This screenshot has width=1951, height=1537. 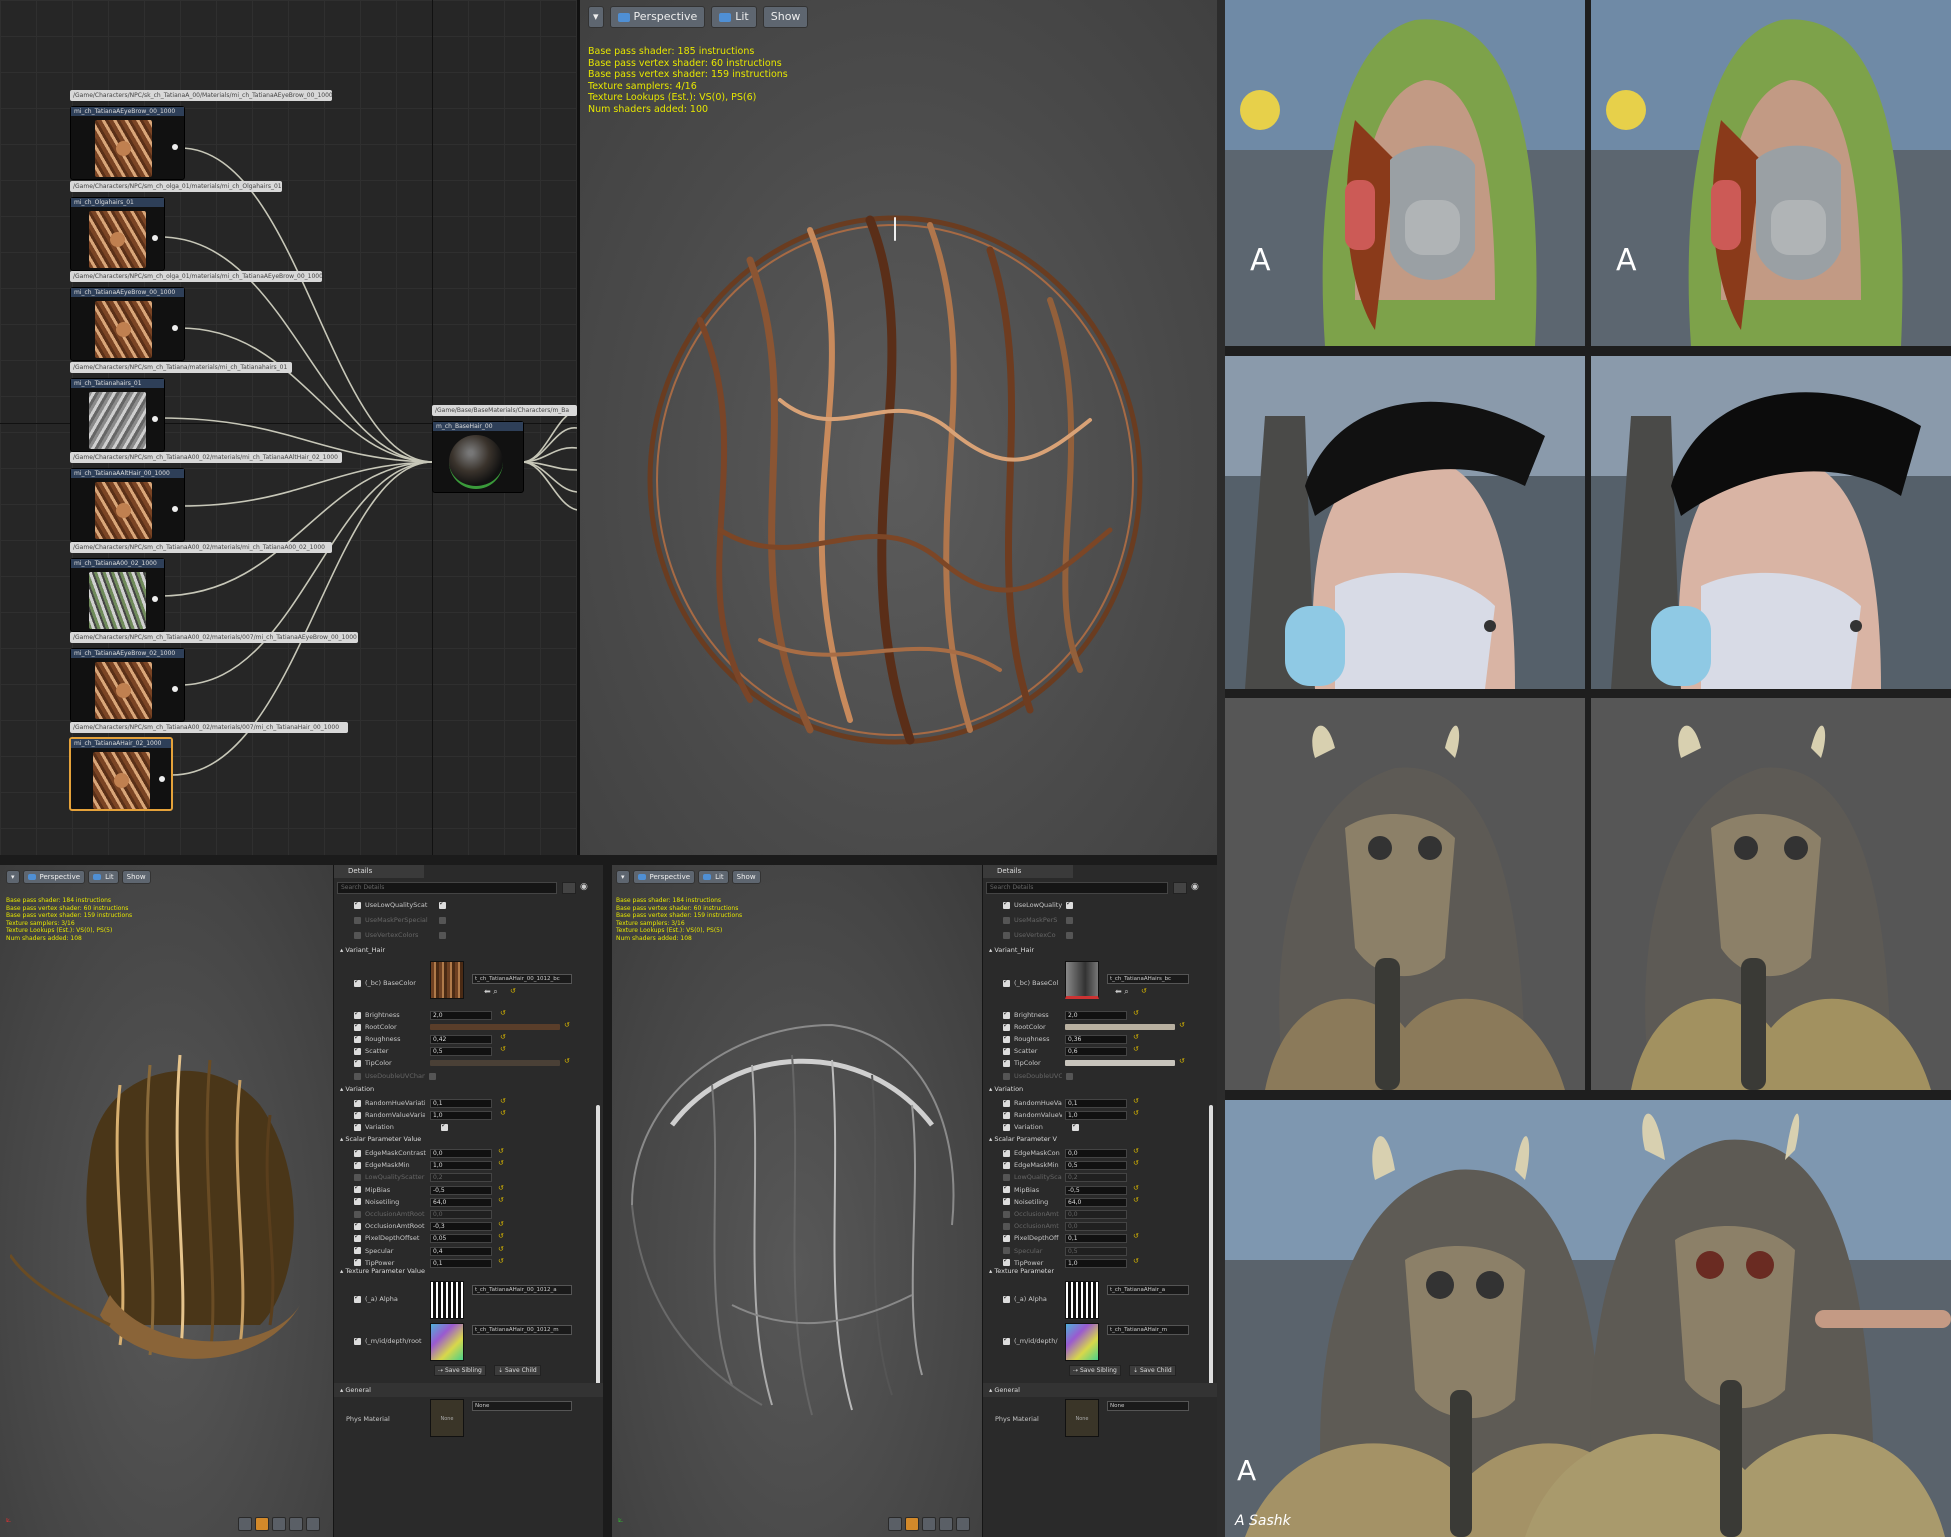 What do you see at coordinates (461, 1251) in the screenshot?
I see `value-field: 0,4` at bounding box center [461, 1251].